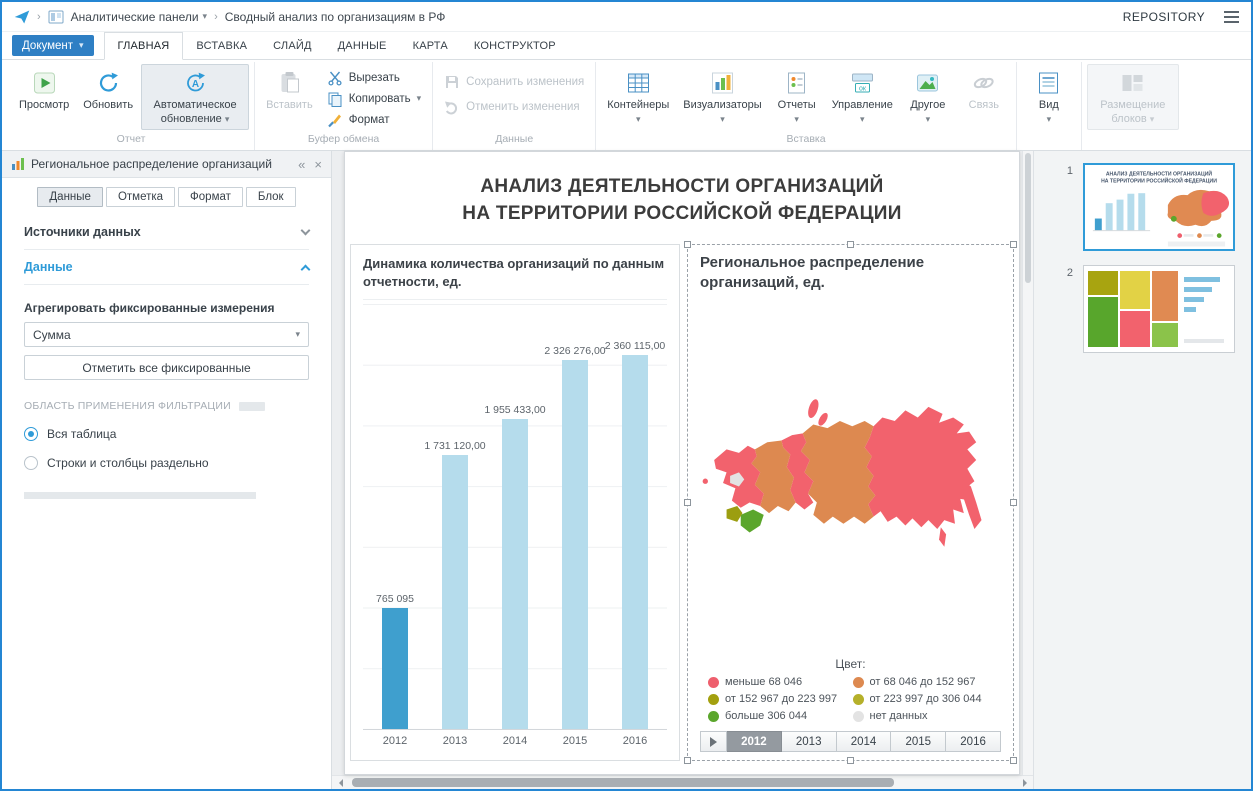  What do you see at coordinates (44, 90) in the screenshot?
I see `preview-button: Просмотр` at bounding box center [44, 90].